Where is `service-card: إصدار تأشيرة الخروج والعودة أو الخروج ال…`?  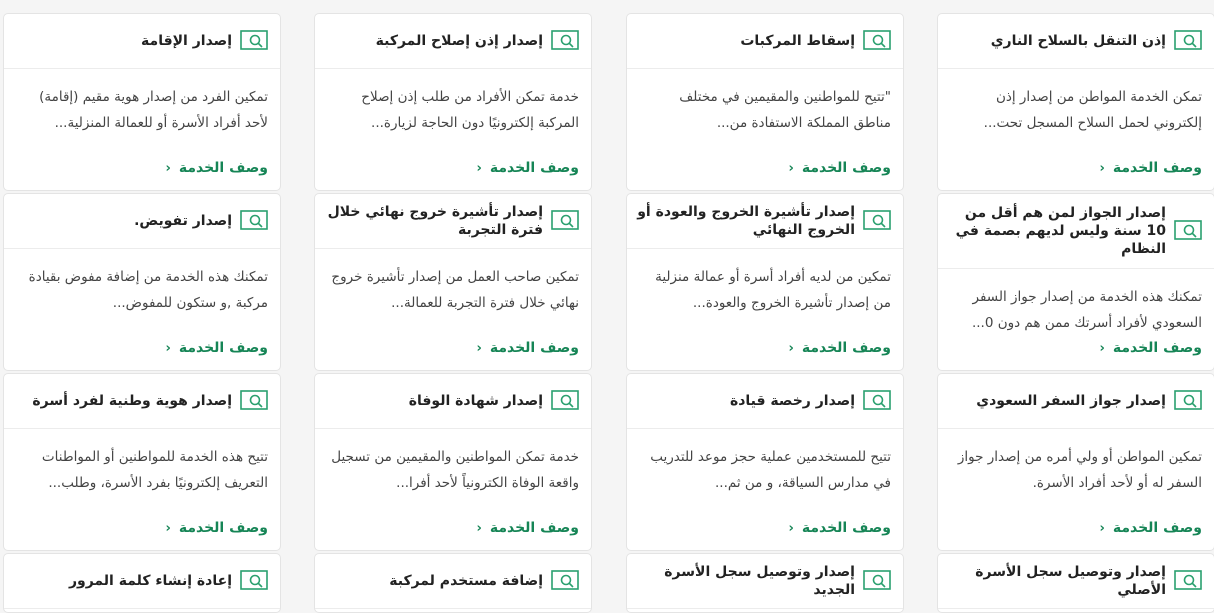
service-card: إصدار تأشيرة الخروج والعودة أو الخروج ال… is located at coordinates (765, 282).